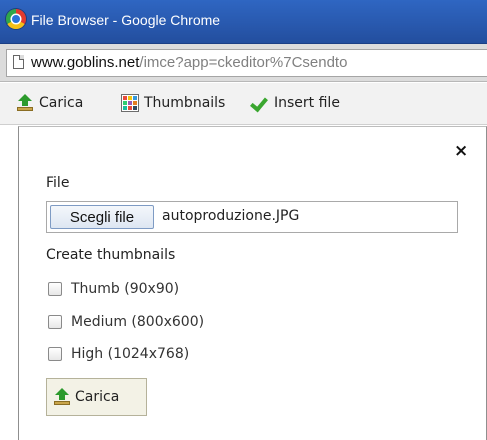  Describe the element at coordinates (260, 103) in the screenshot. I see `checkmark-icon` at that location.